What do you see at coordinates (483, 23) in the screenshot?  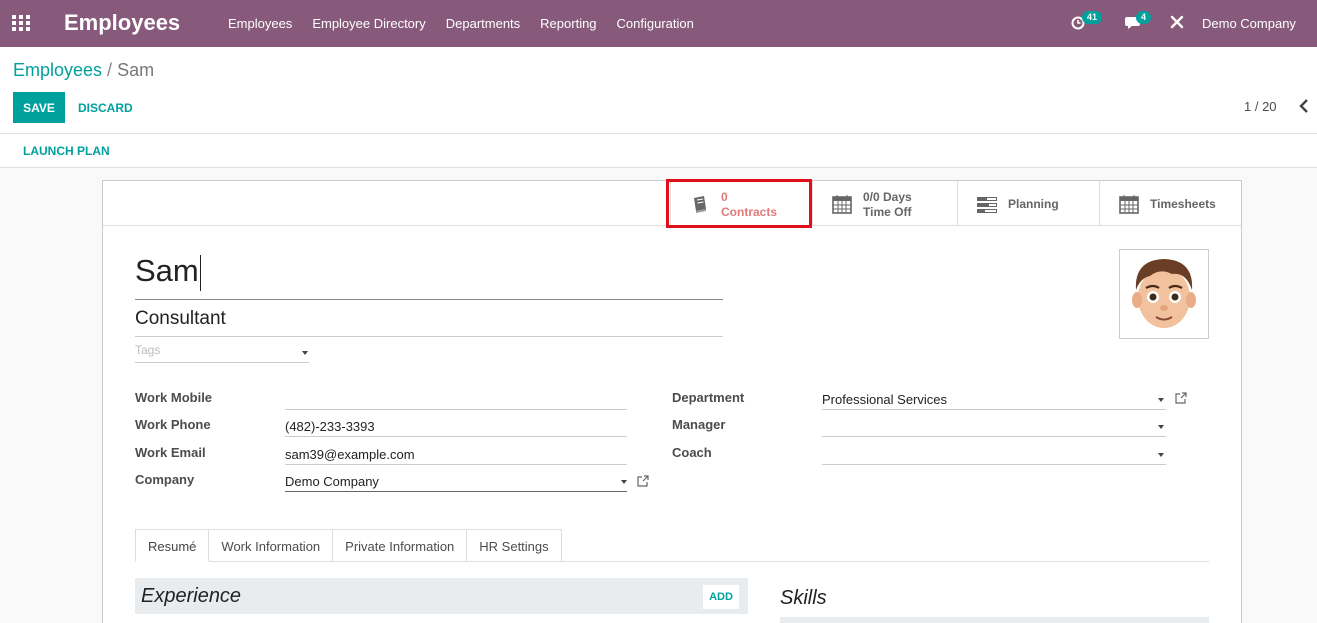 I see `menu-departments: Departments` at bounding box center [483, 23].